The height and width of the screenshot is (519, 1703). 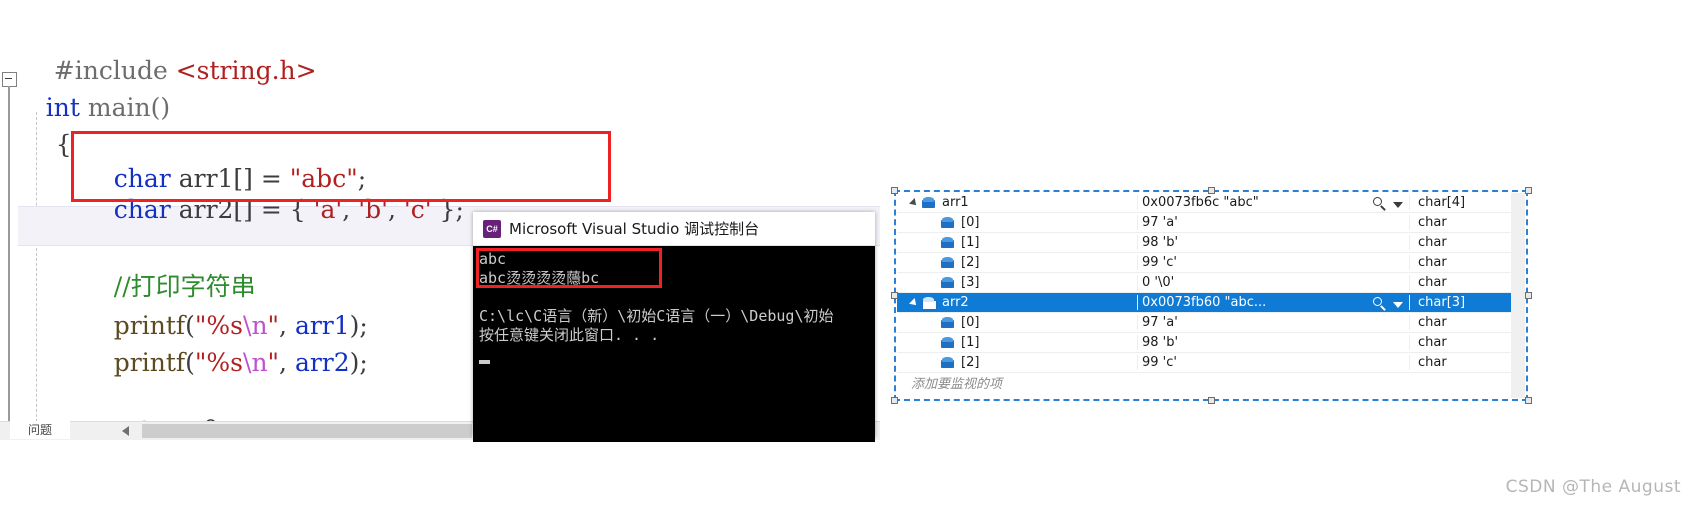 I want to click on resize-handle-top-right, so click(x=1528, y=190).